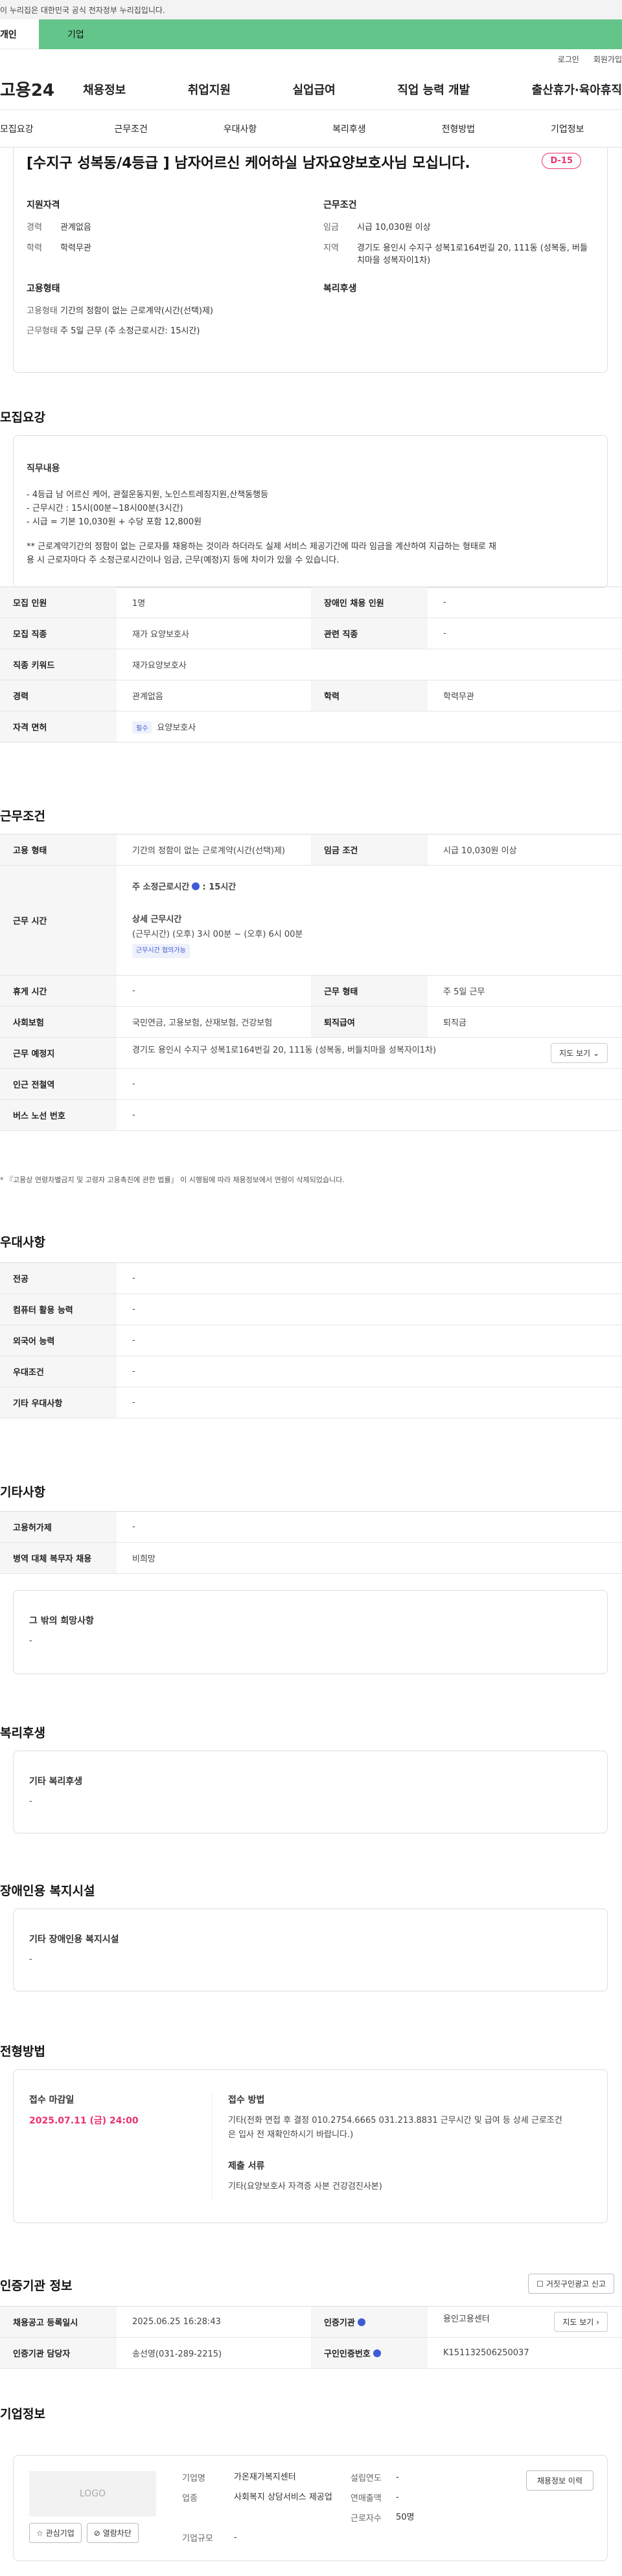 The height and width of the screenshot is (2576, 622). Describe the element at coordinates (43, 205) in the screenshot. I see `summary-qualifications-heading: 지원자격` at that location.